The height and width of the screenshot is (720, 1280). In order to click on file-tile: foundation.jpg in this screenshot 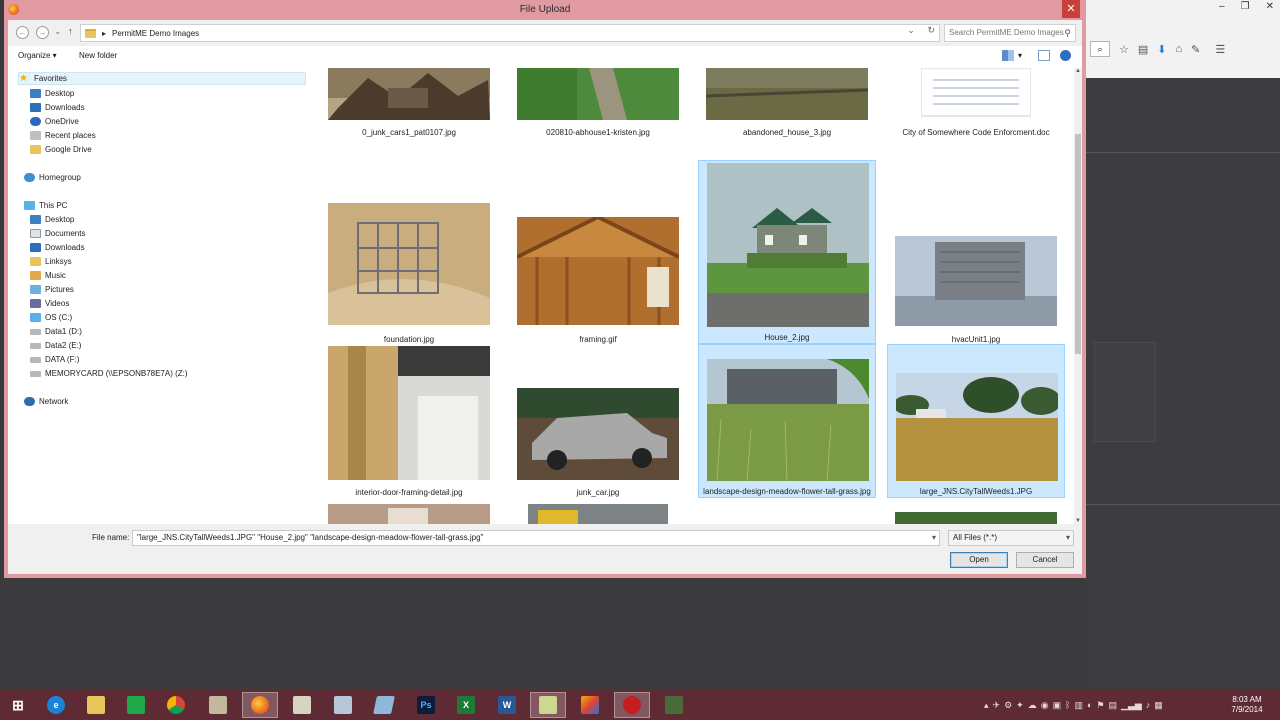, I will do `click(409, 252)`.